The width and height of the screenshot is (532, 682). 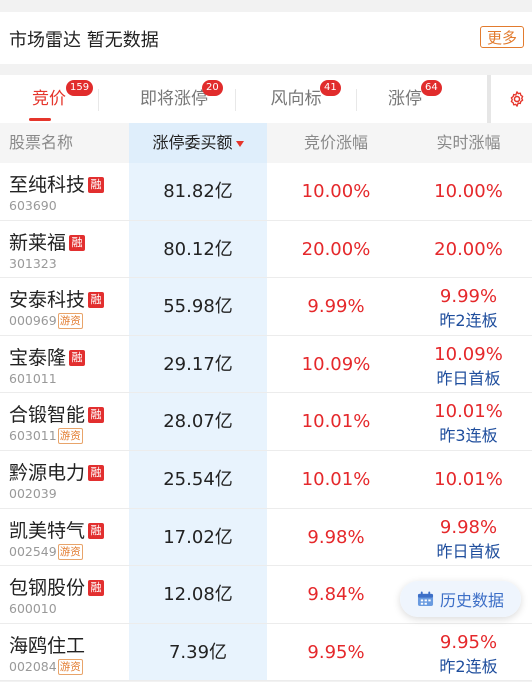 What do you see at coordinates (468, 642) in the screenshot?
I see `realtime-change: 9.95%` at bounding box center [468, 642].